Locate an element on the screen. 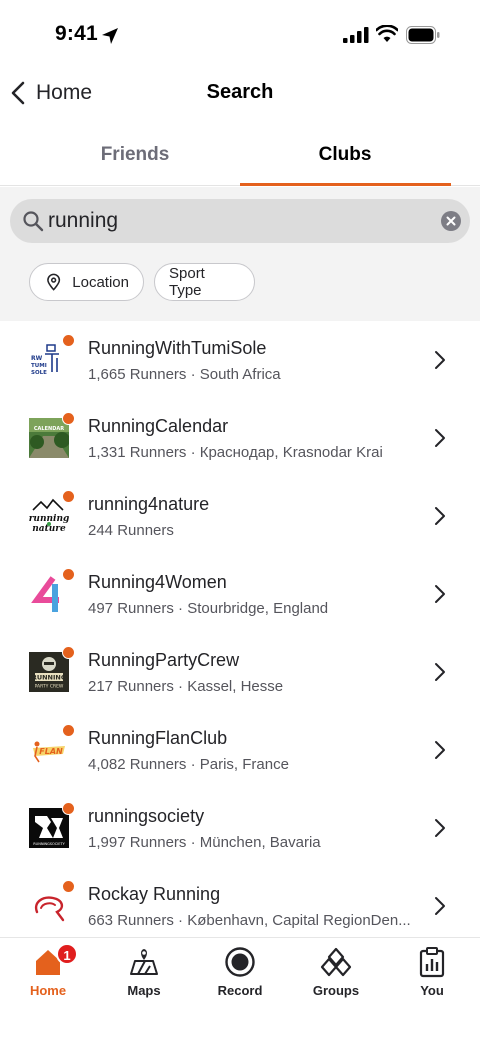 This screenshot has height=1040, width=480. tabbar-you: You is located at coordinates (432, 973).